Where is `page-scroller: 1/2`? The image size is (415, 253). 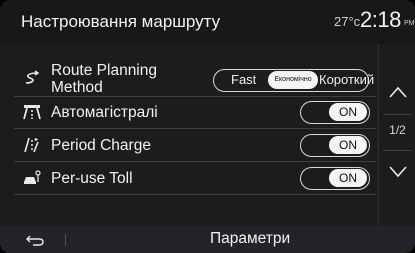
page-scroller: 1/2 is located at coordinates (396, 135).